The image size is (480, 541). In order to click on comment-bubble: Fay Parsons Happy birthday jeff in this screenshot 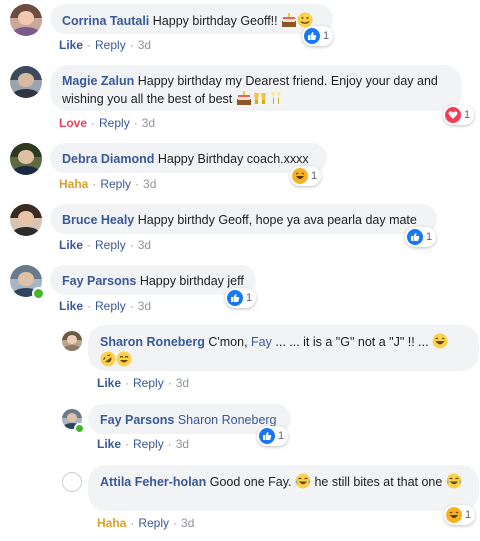, I will do `click(153, 280)`.